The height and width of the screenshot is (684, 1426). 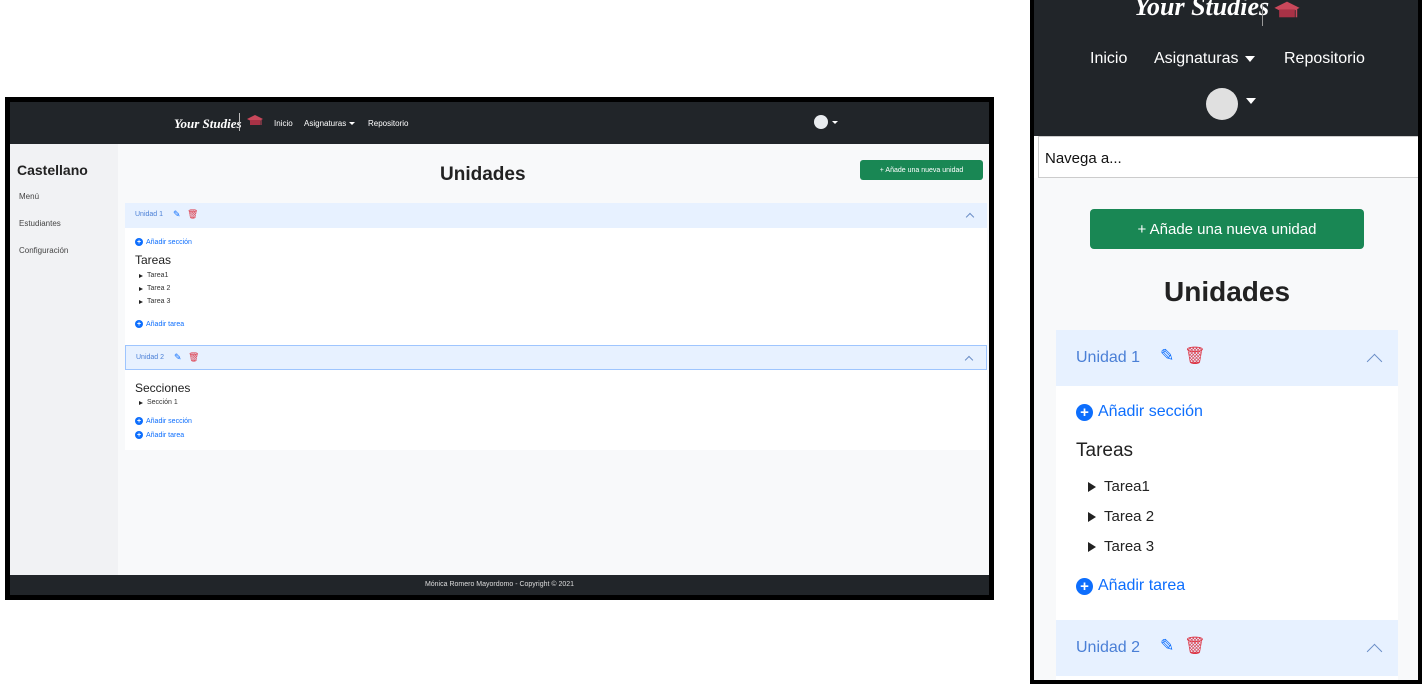 I want to click on navbar, so click(x=499, y=123).